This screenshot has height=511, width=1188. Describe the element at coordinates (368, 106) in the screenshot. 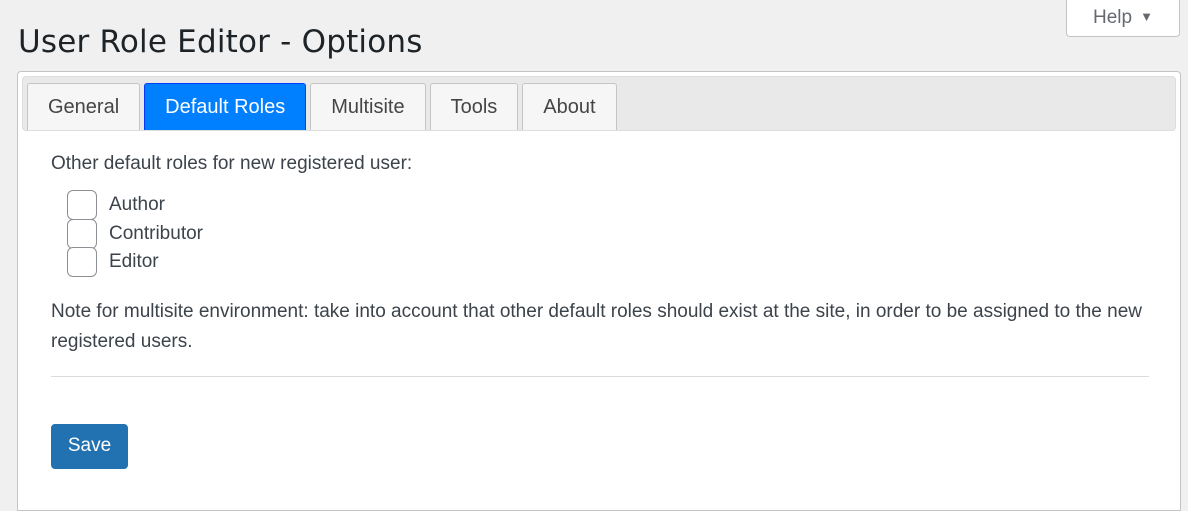

I see `tab-multisite: Multisite` at that location.